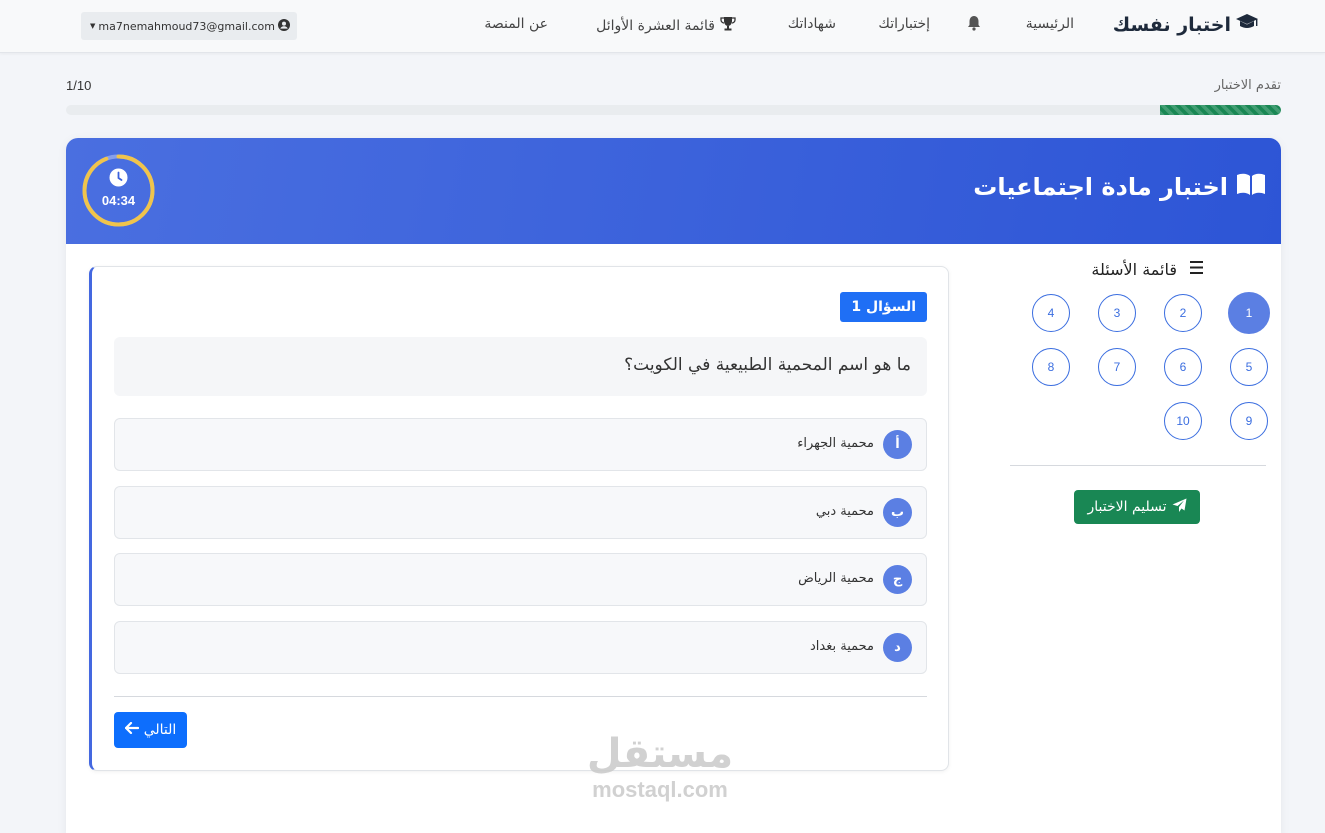  Describe the element at coordinates (520, 696) in the screenshot. I see `question-divider` at that location.